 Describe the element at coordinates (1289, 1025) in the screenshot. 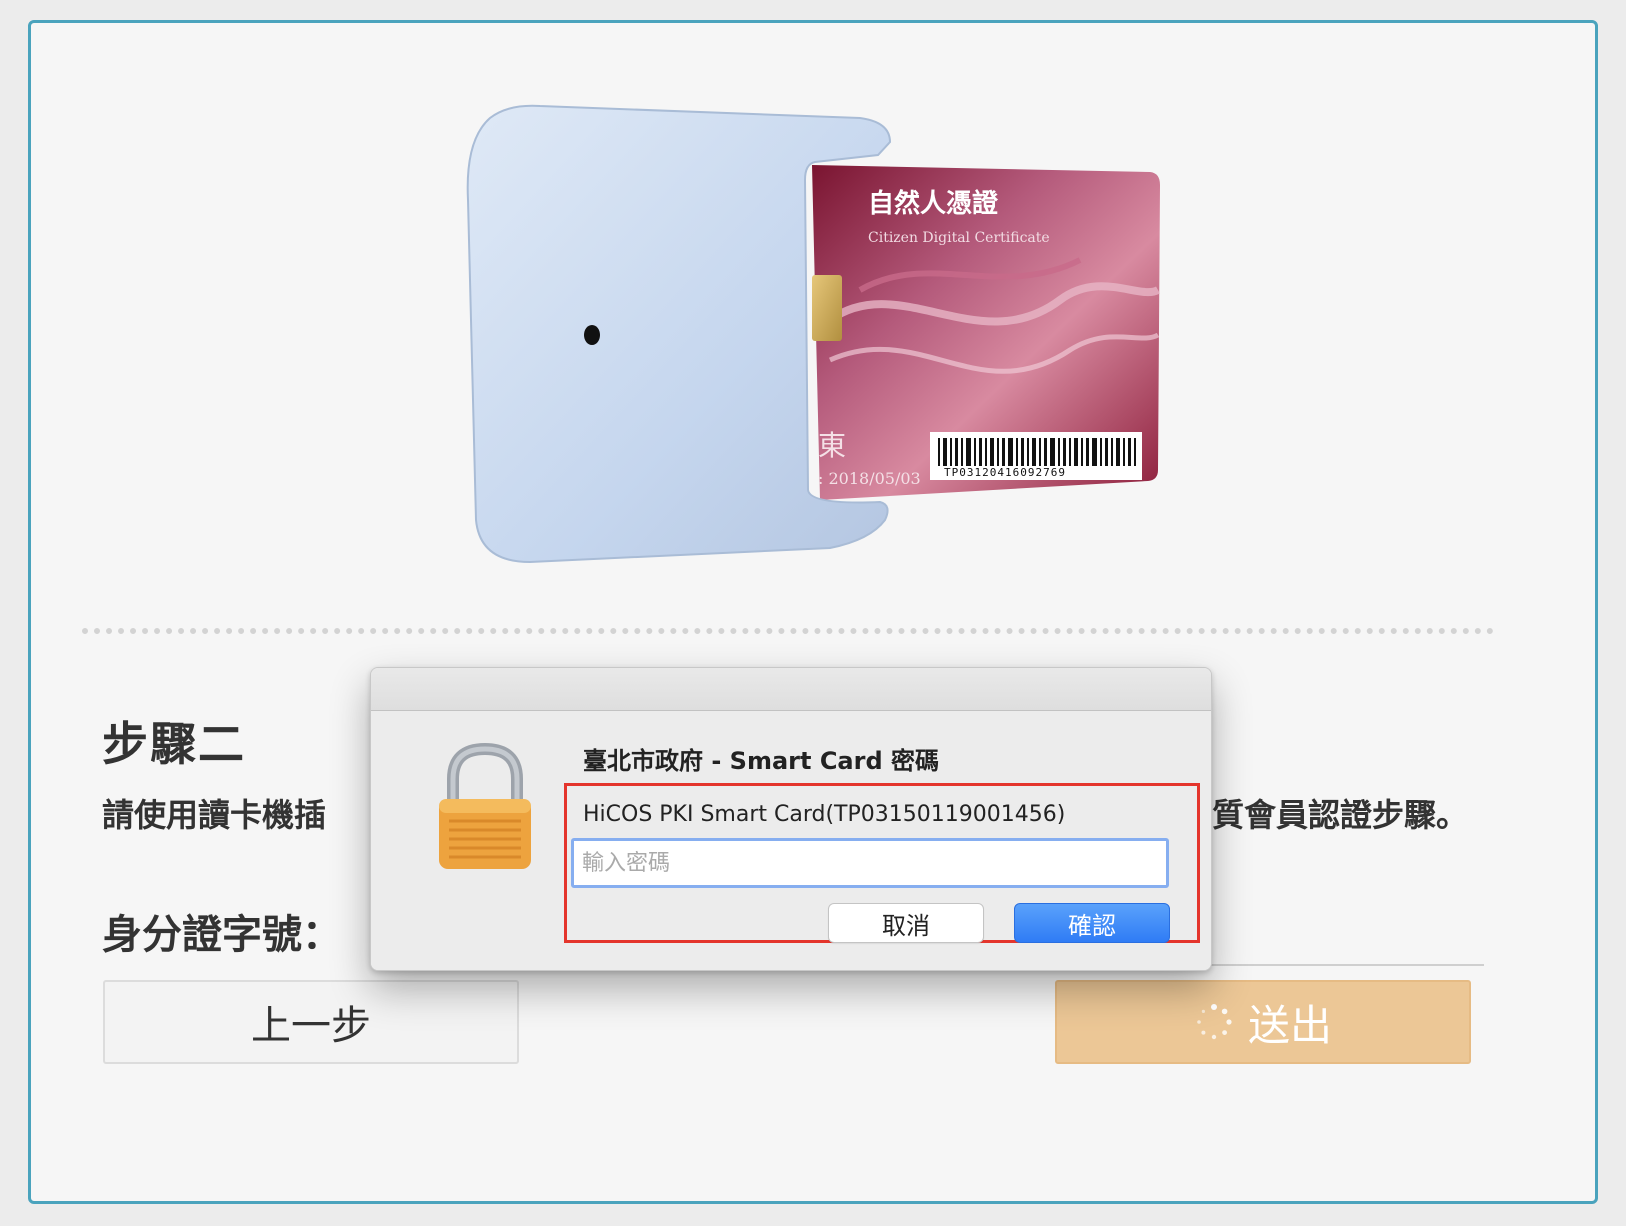

I see `submit-label: 送出` at that location.